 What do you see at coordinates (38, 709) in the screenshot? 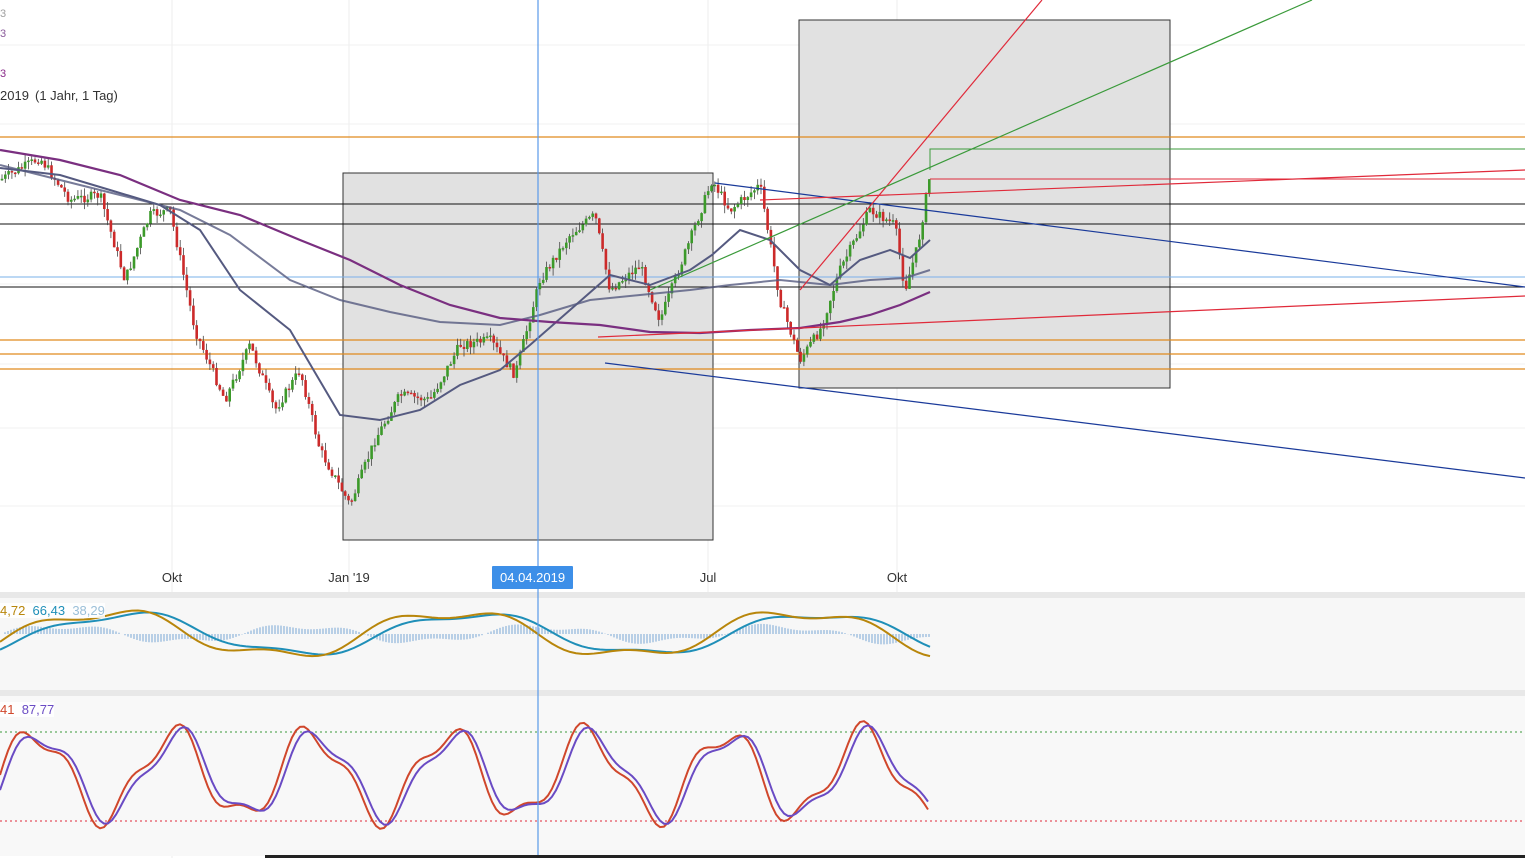
I see `stoch-value-2: 87,77` at bounding box center [38, 709].